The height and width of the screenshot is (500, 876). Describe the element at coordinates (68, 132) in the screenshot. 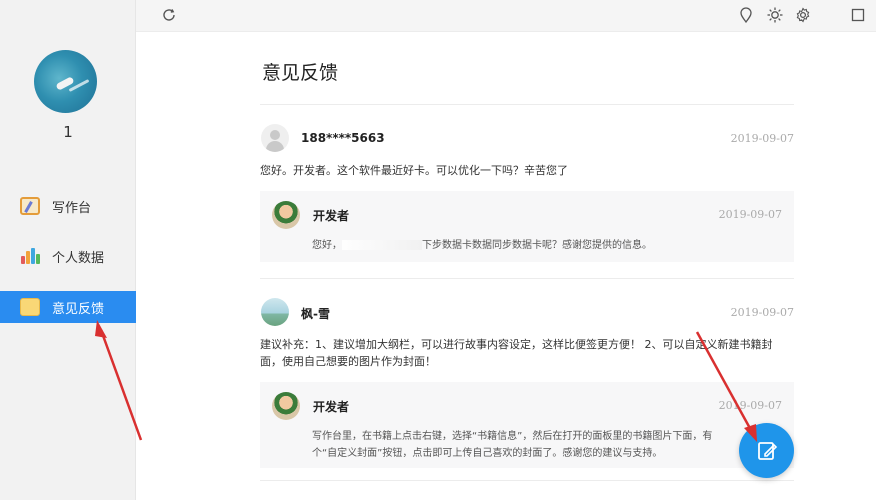

I see `username: 1` at that location.